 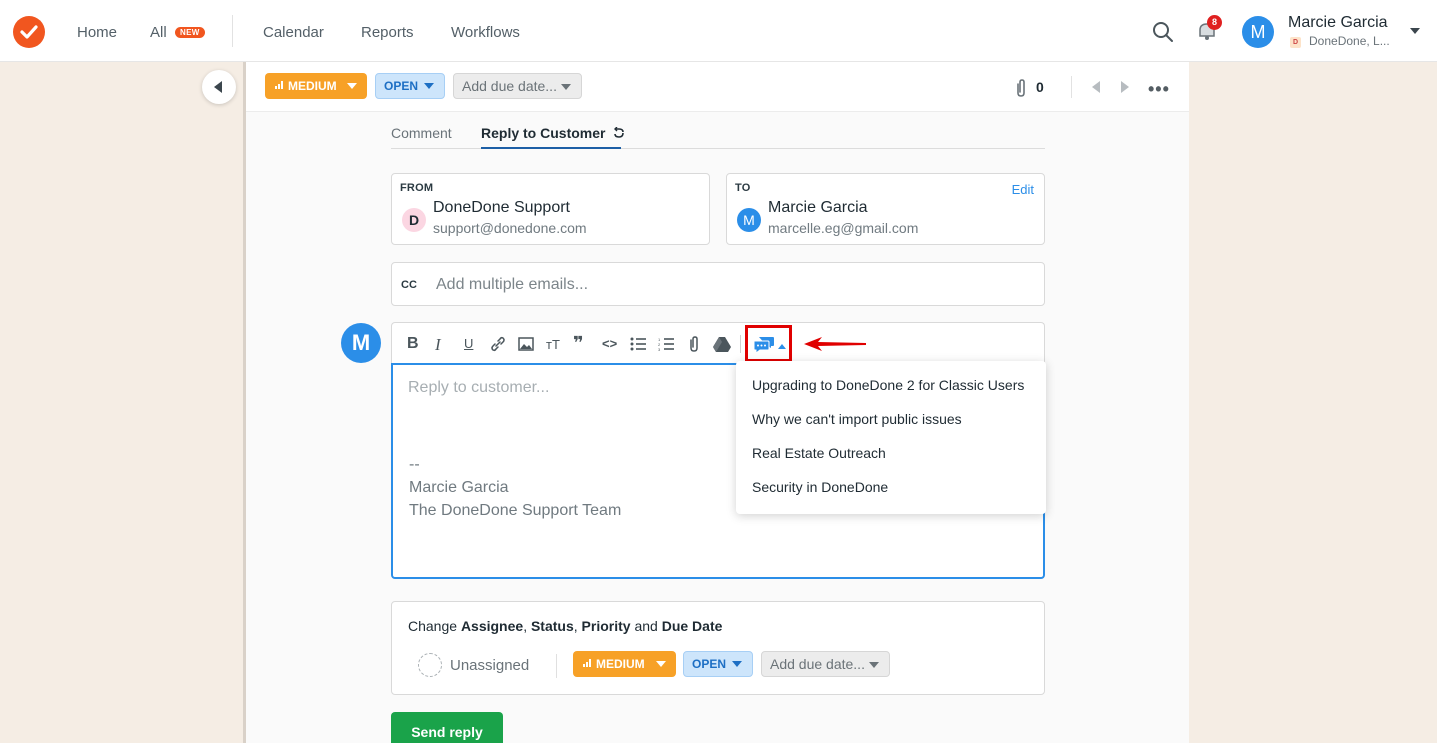 What do you see at coordinates (498, 344) in the screenshot?
I see `link-icon` at bounding box center [498, 344].